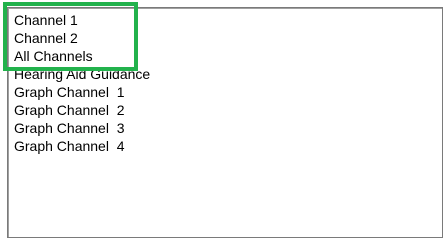  I want to click on list-item-graph-channel-3: Graph Channel 3, so click(82, 128).